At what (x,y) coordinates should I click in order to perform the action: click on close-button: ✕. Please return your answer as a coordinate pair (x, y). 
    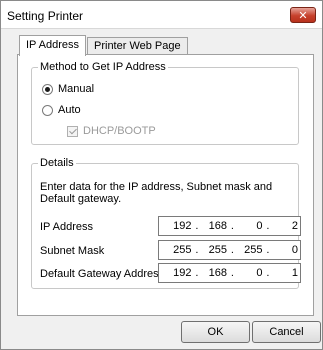
    Looking at the image, I should click on (303, 15).